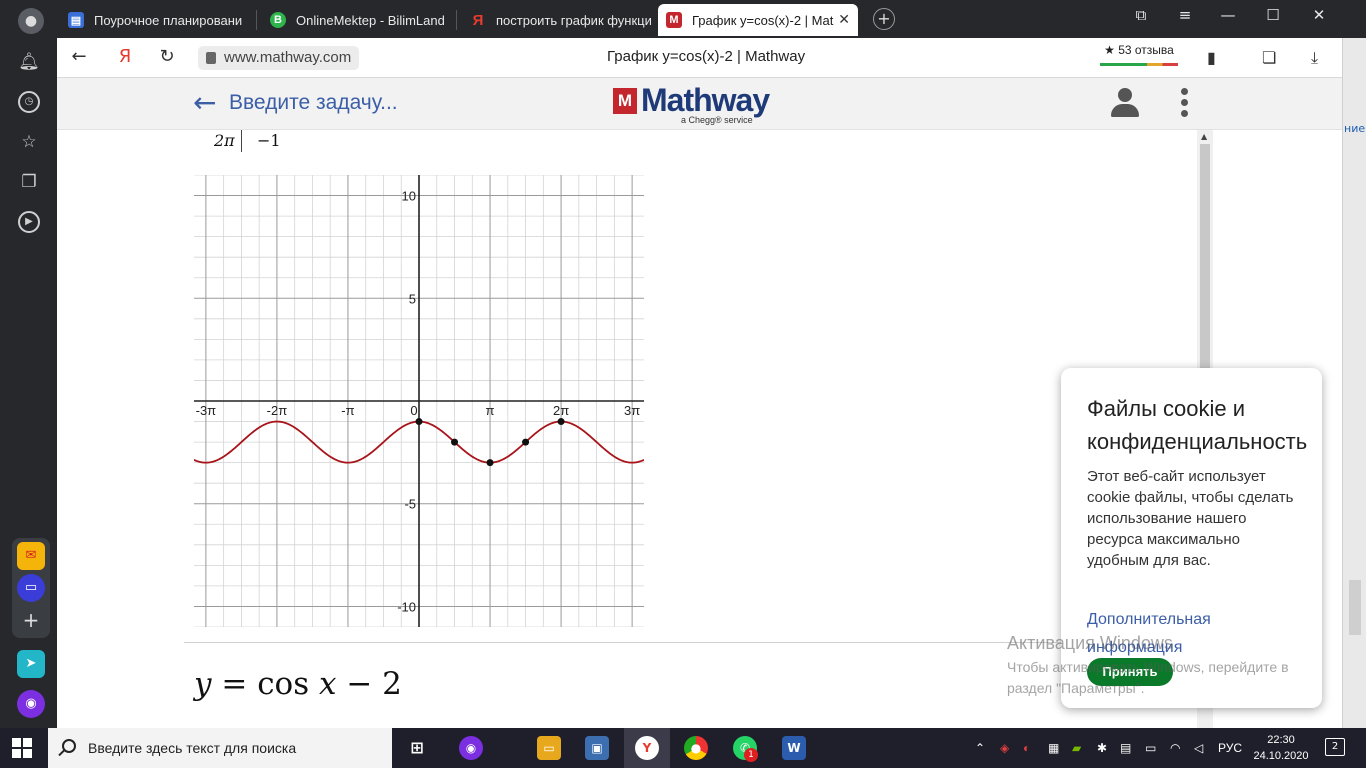 The height and width of the screenshot is (768, 1366). Describe the element at coordinates (549, 748) in the screenshot. I see `file-explorer-icon: ▭` at that location.